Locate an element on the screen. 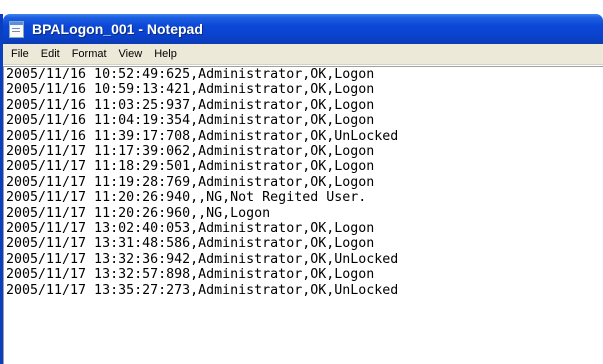 The width and height of the screenshot is (603, 364). window-title: BPALogon_001 - Notepad is located at coordinates (117, 29).